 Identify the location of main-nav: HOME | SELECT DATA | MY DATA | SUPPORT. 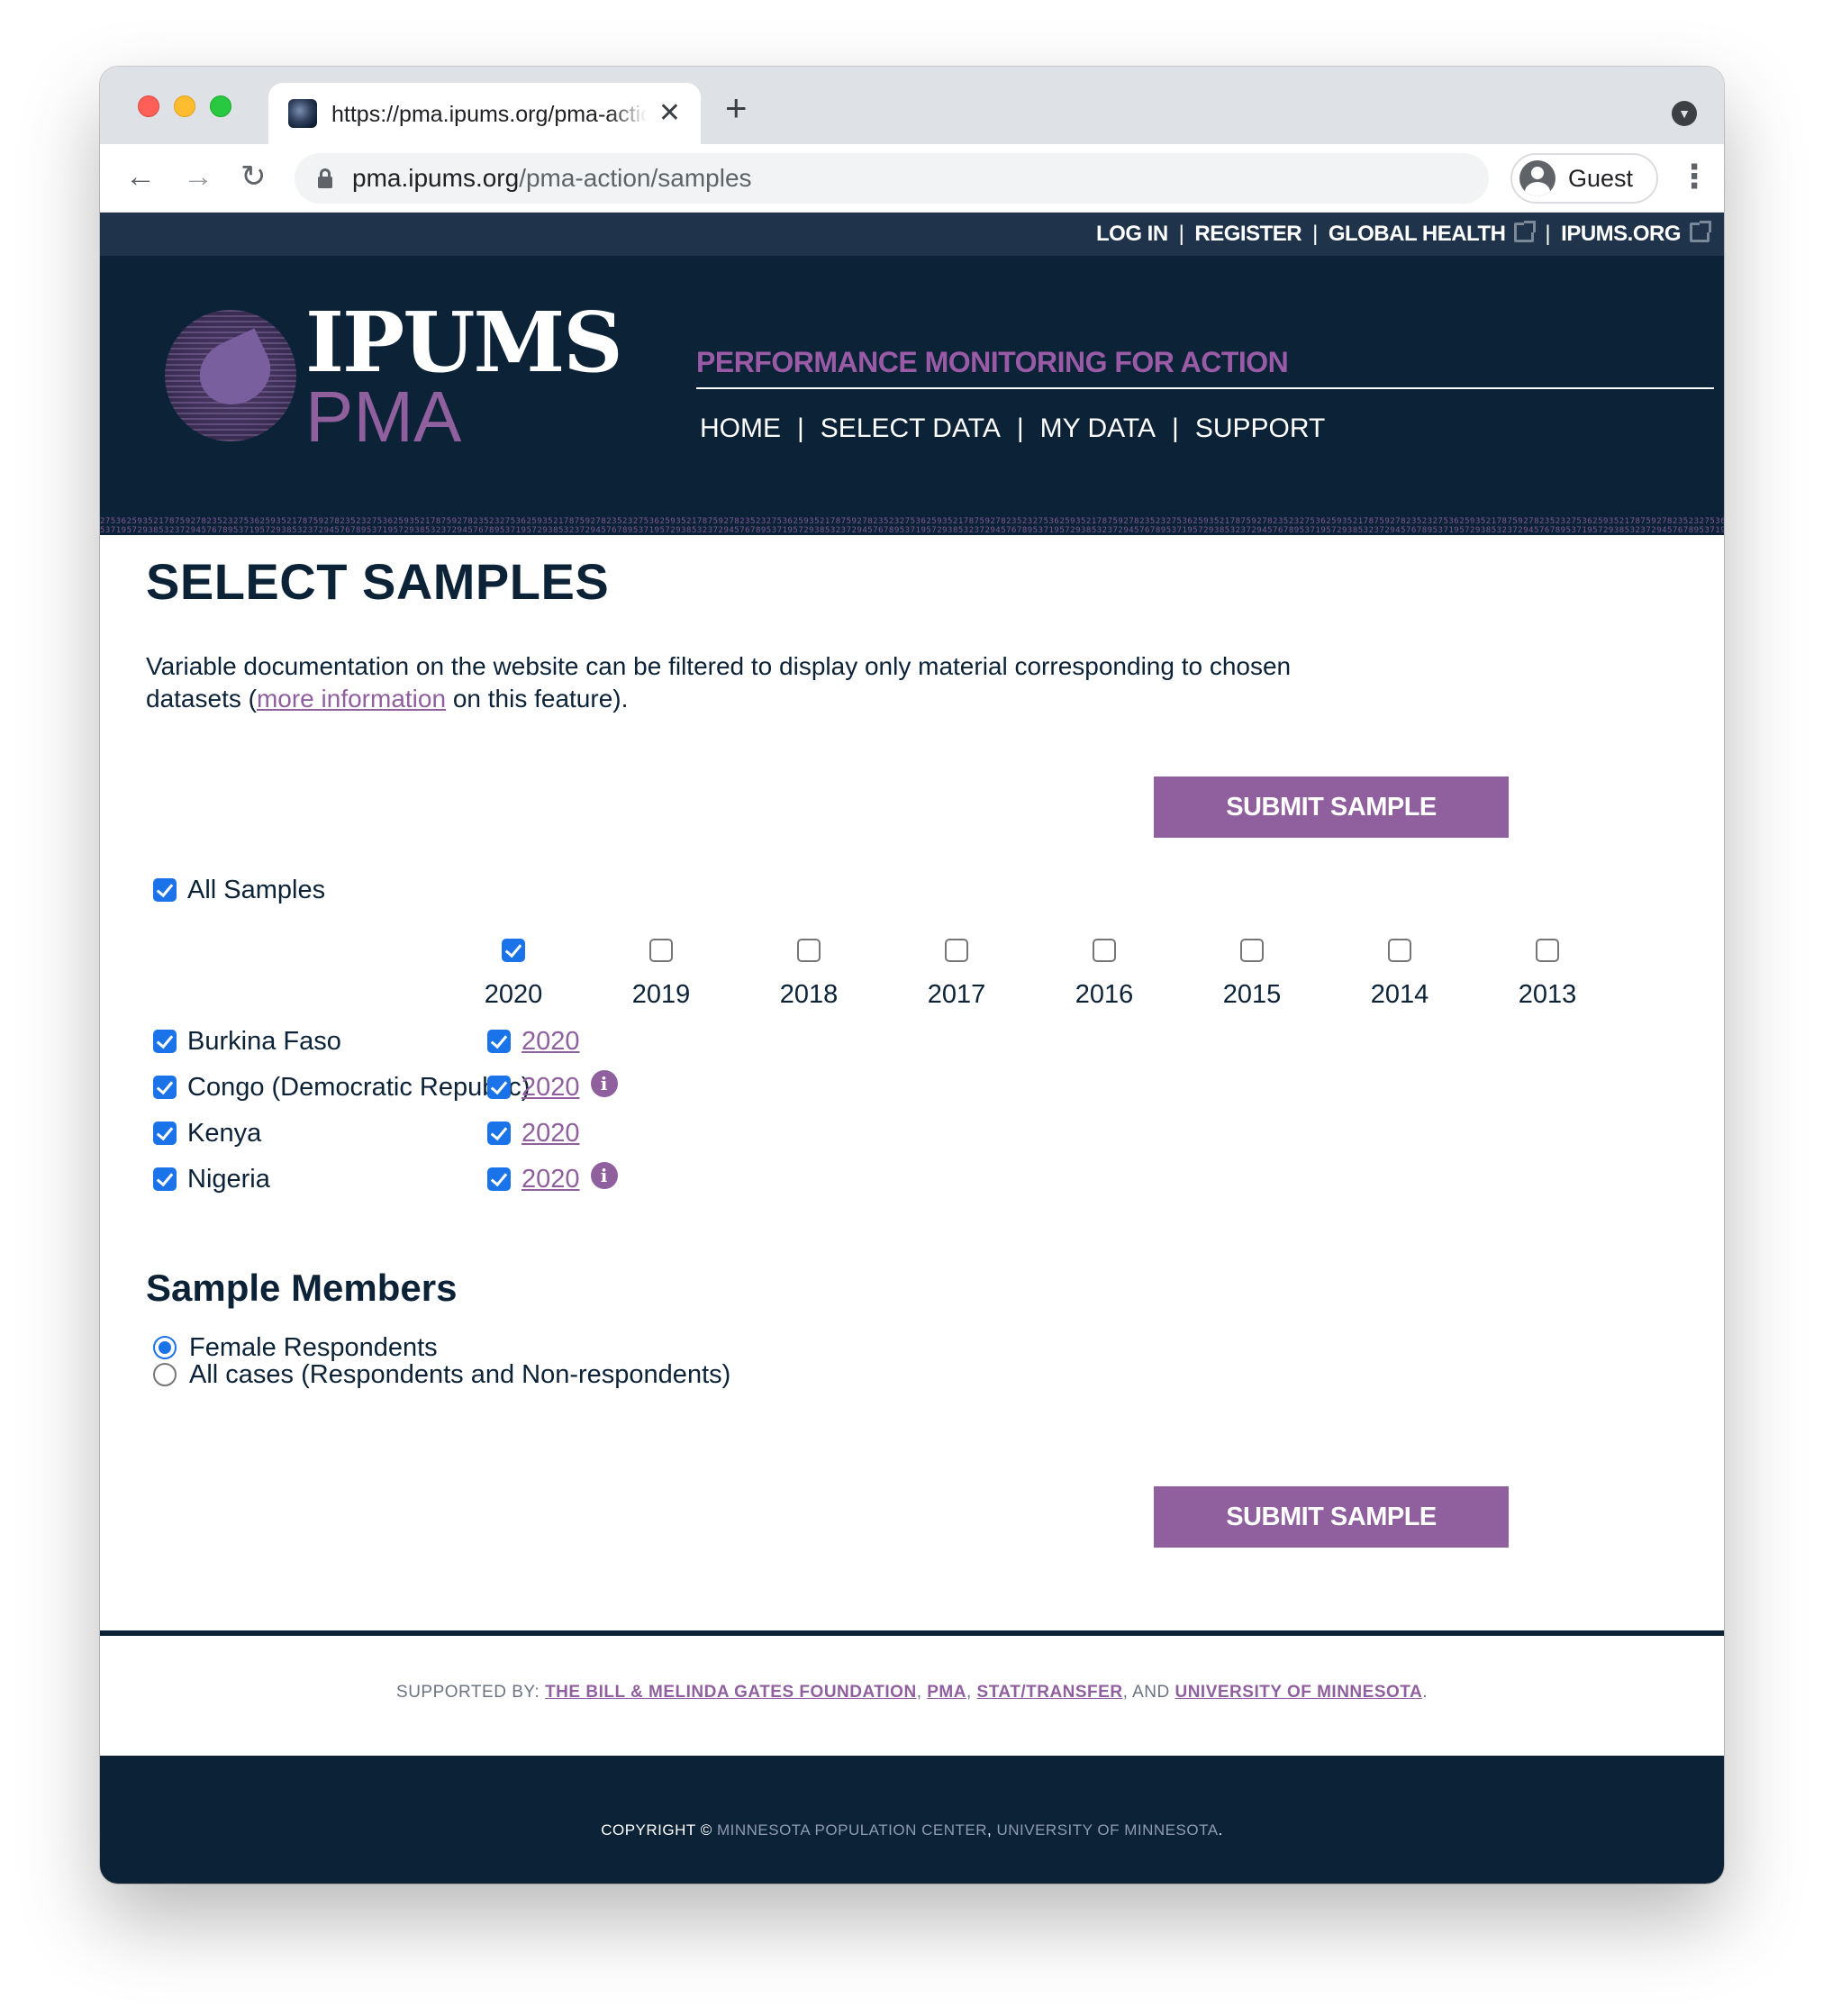
(1012, 429).